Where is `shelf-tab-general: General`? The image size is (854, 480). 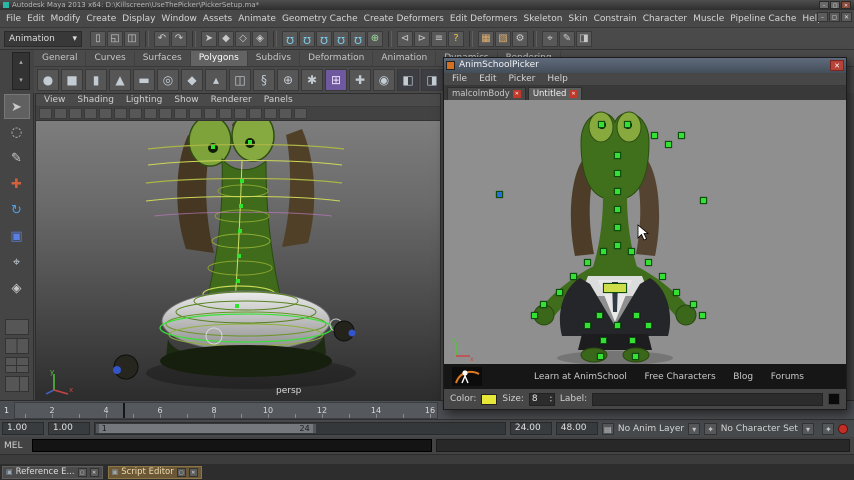
shelf-tab-general: General is located at coordinates (60, 58).